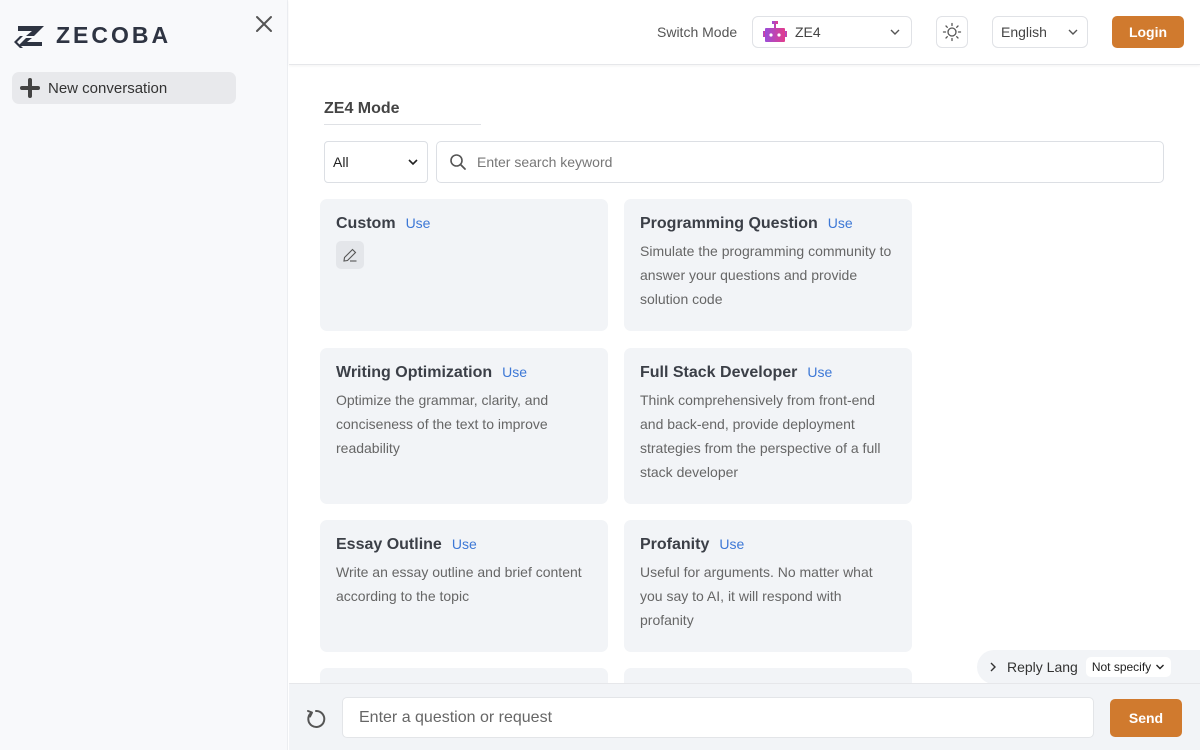  I want to click on card-name: Custom, so click(366, 223).